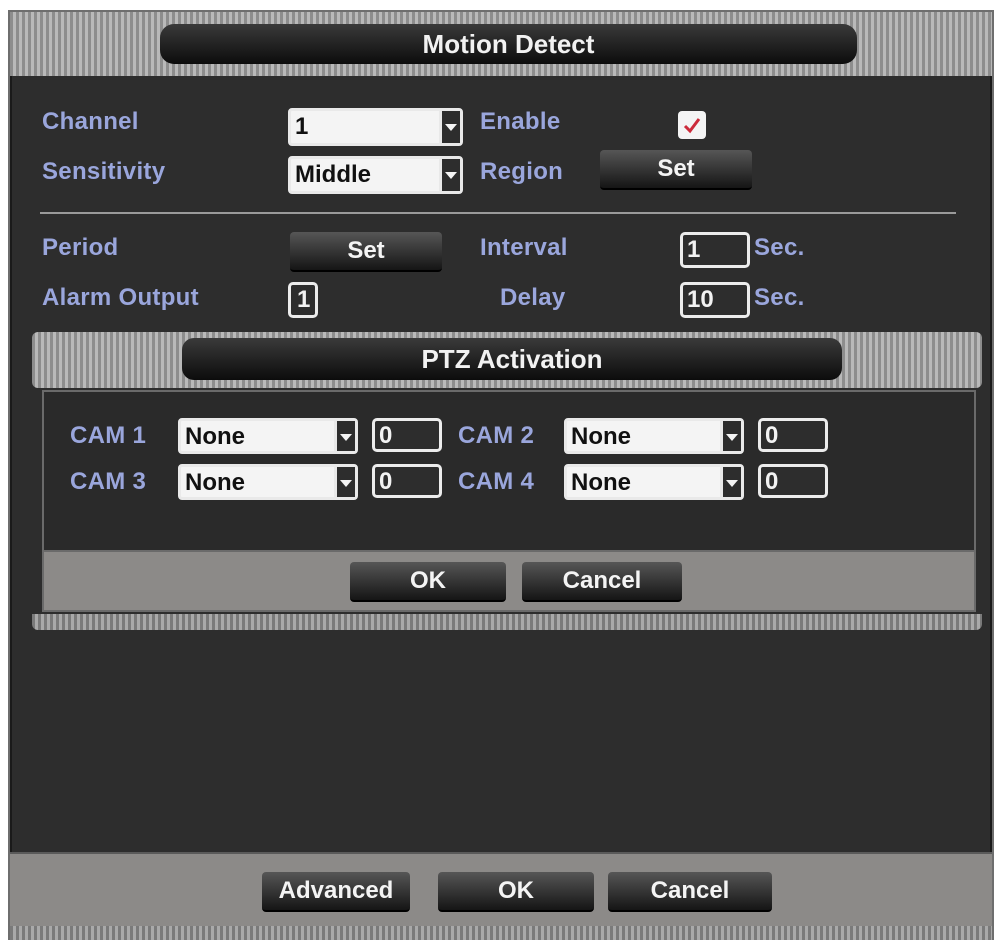  Describe the element at coordinates (779, 297) in the screenshot. I see `delay-unit: Sec.` at that location.